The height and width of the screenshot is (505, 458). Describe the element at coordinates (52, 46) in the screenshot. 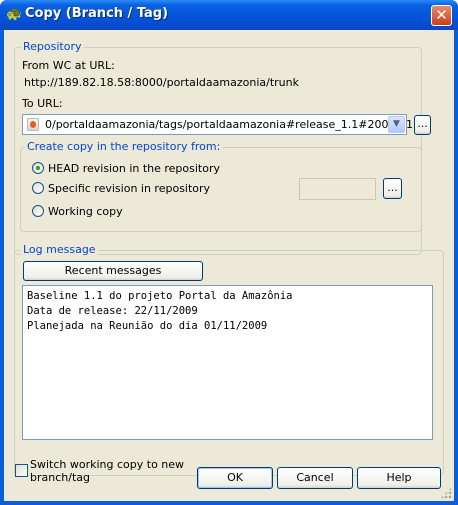

I see `repository-group-legend: Repository` at that location.